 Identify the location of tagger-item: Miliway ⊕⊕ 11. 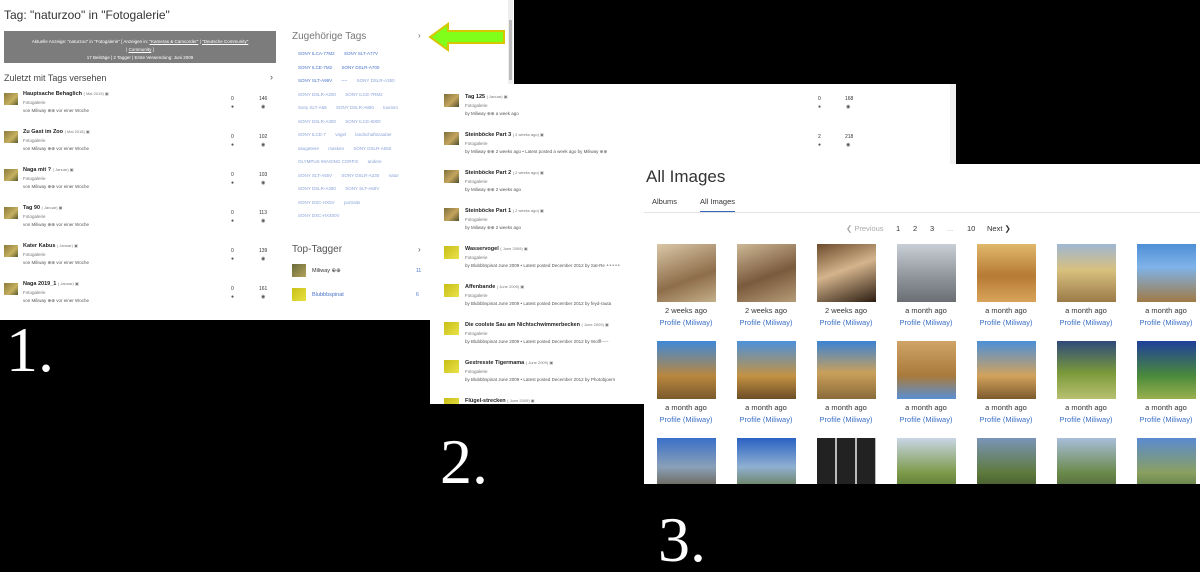
(362, 272).